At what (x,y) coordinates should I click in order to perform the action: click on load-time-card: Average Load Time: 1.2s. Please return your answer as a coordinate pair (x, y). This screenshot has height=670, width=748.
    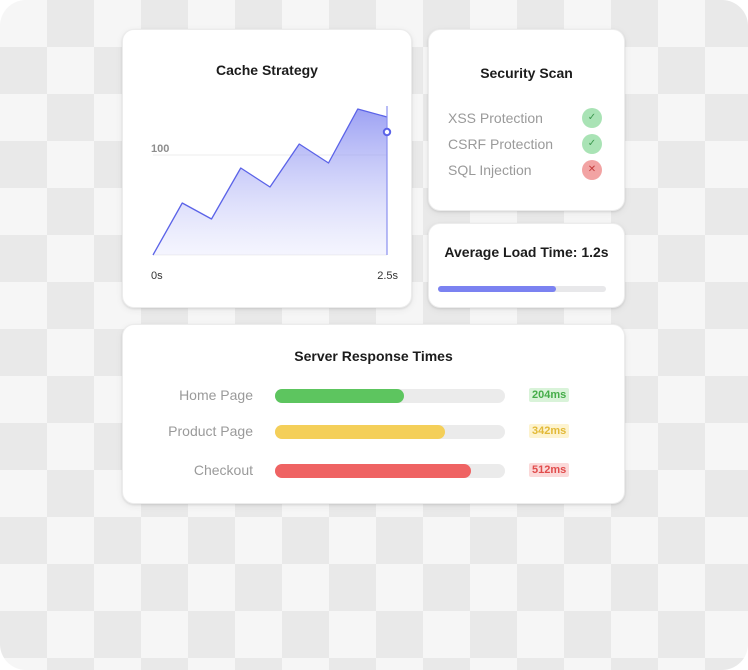
    Looking at the image, I should click on (526, 265).